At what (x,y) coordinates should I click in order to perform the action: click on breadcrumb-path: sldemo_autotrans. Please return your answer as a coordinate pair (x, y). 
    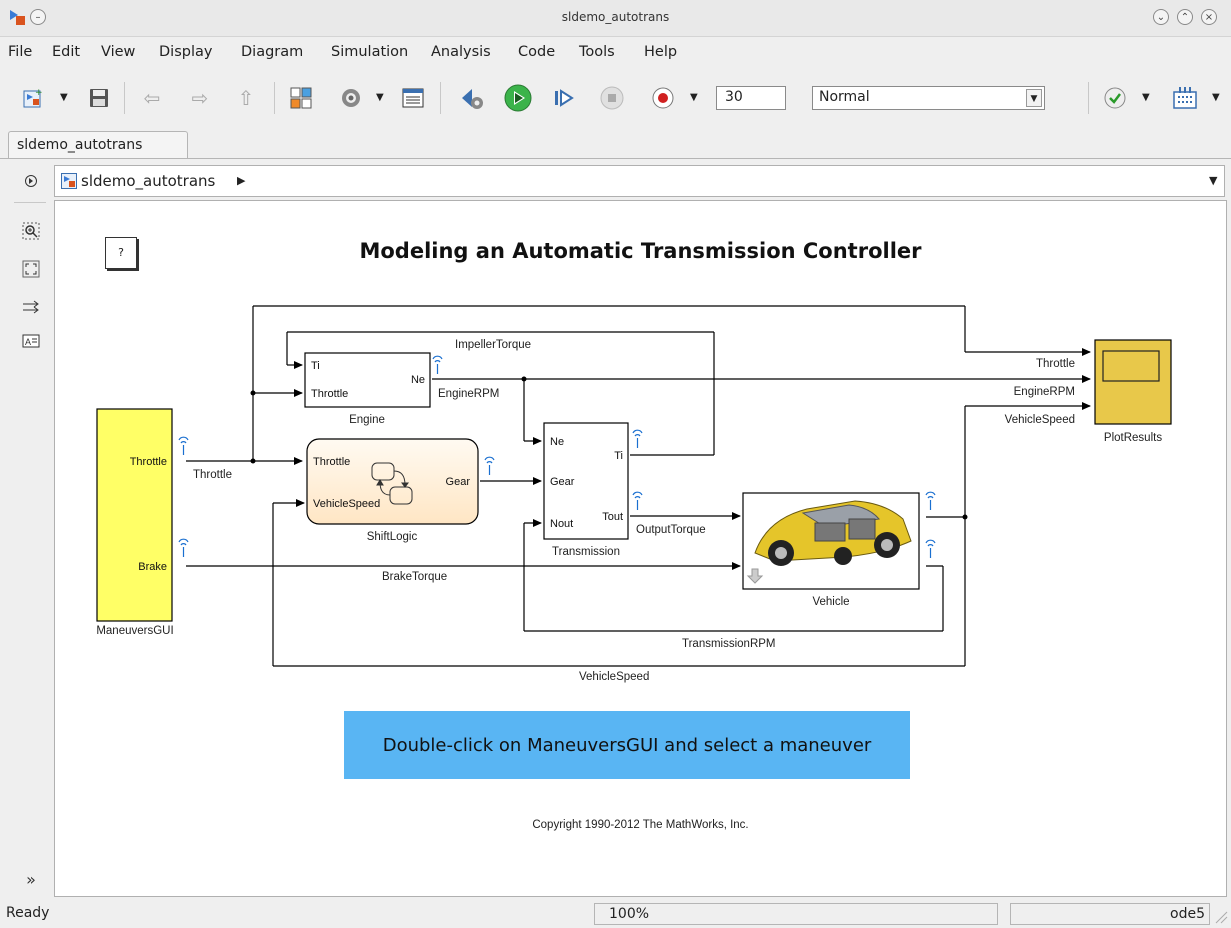
    Looking at the image, I should click on (148, 181).